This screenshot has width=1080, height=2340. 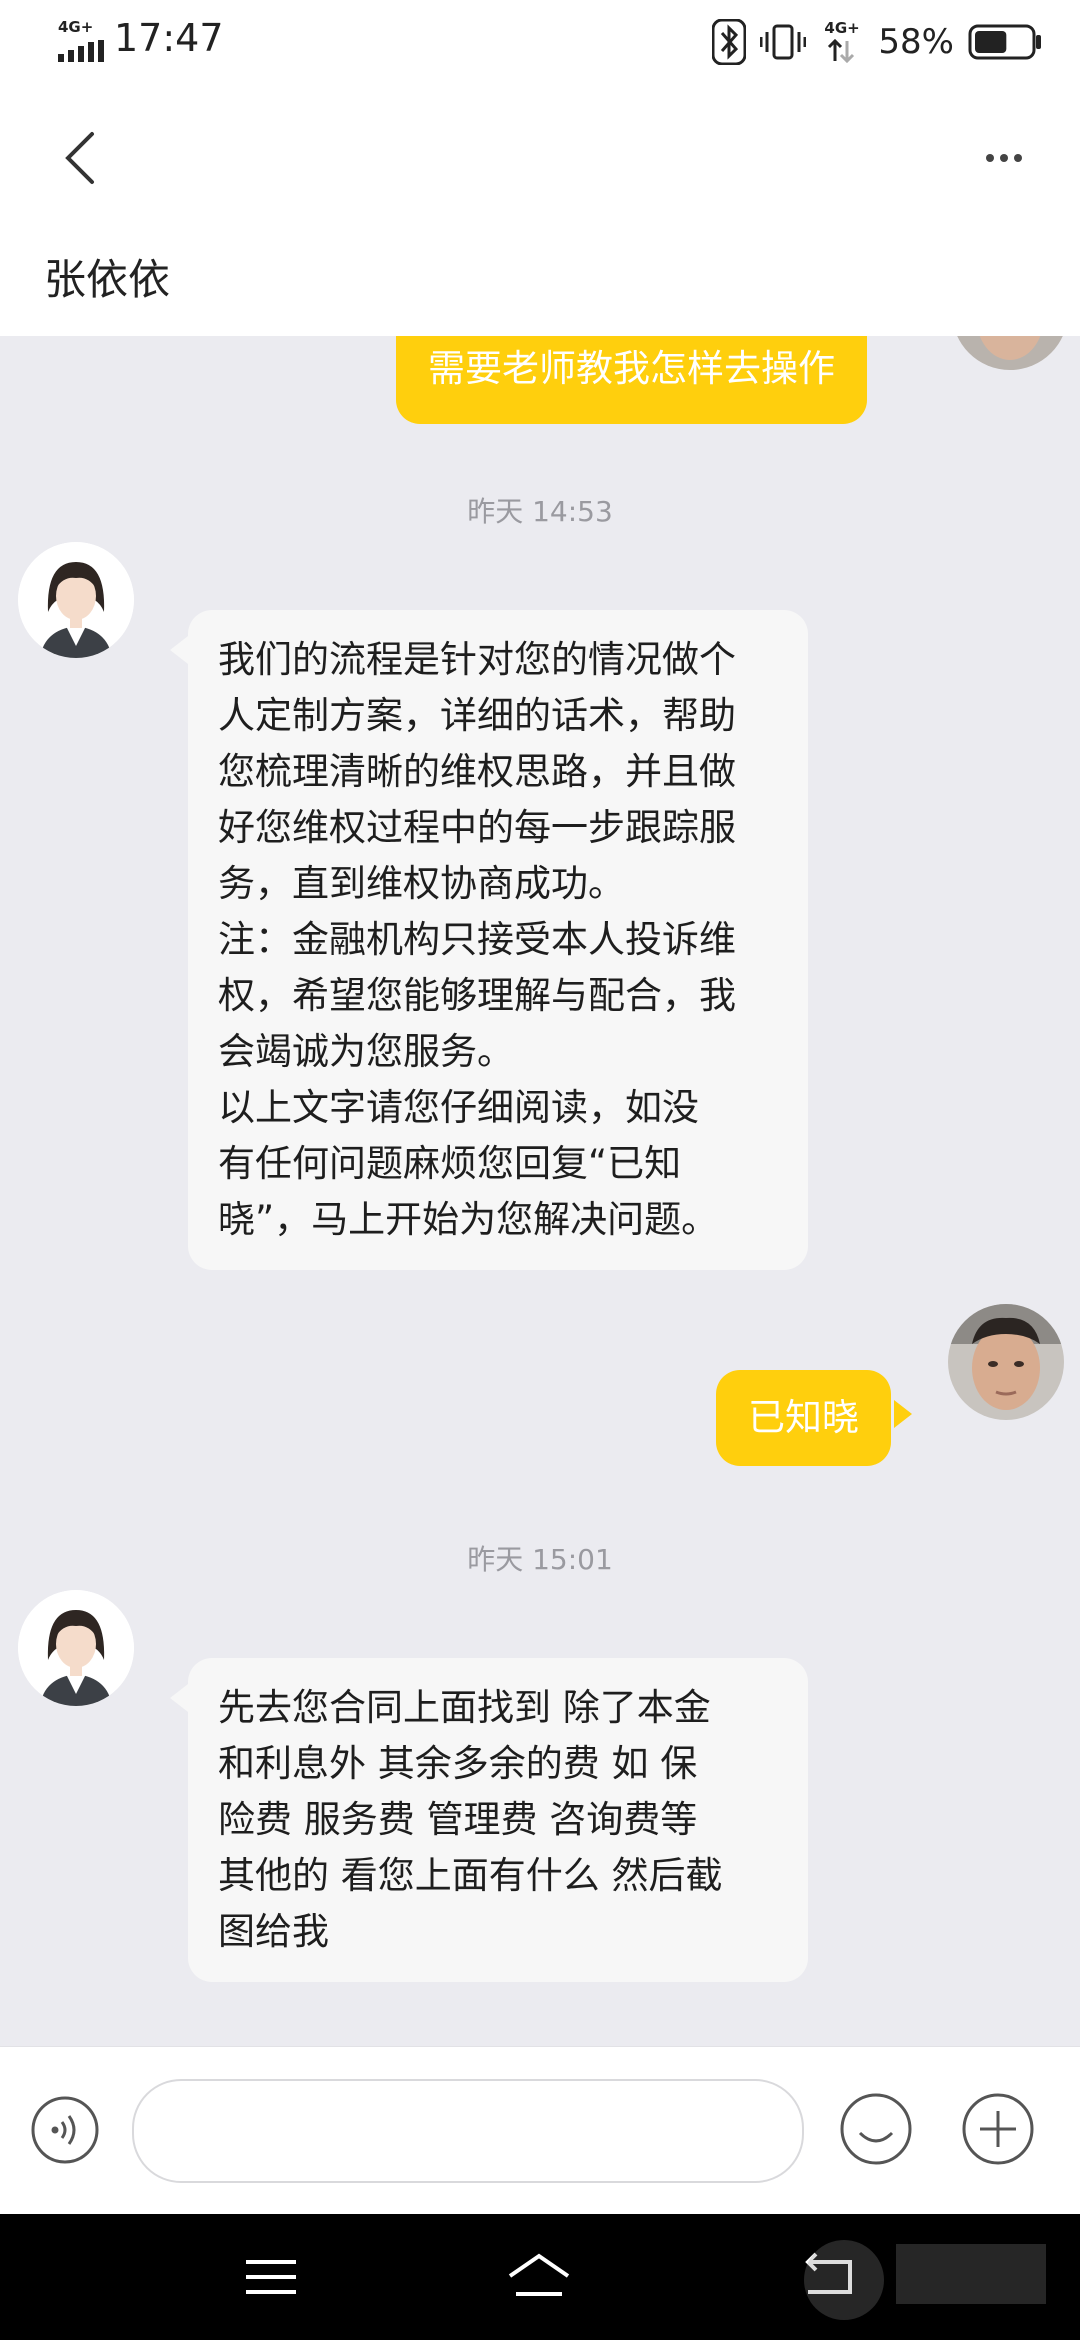 What do you see at coordinates (468, 1219) in the screenshot?
I see `message-line: 晓”，马上开始为您解决问题。` at bounding box center [468, 1219].